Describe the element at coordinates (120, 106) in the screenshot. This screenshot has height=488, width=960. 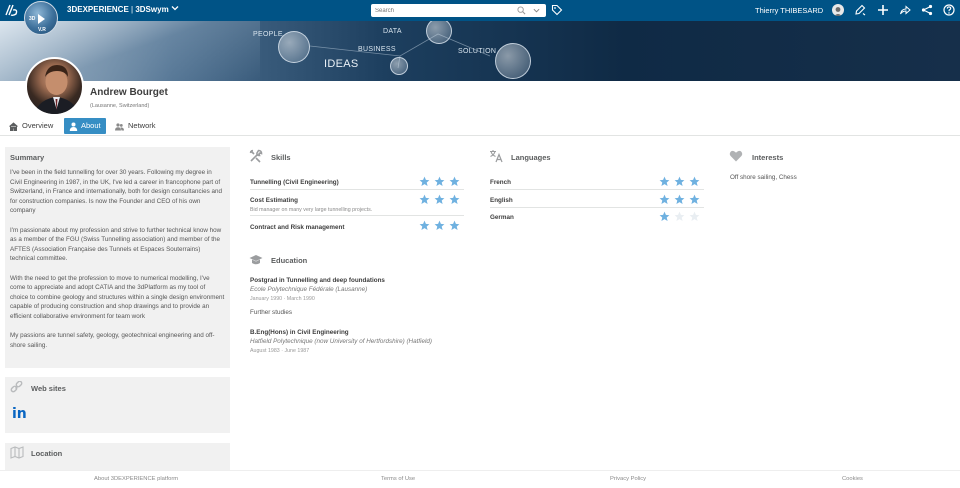
I see `profile-location: (Lausanne, Switzerland)` at that location.